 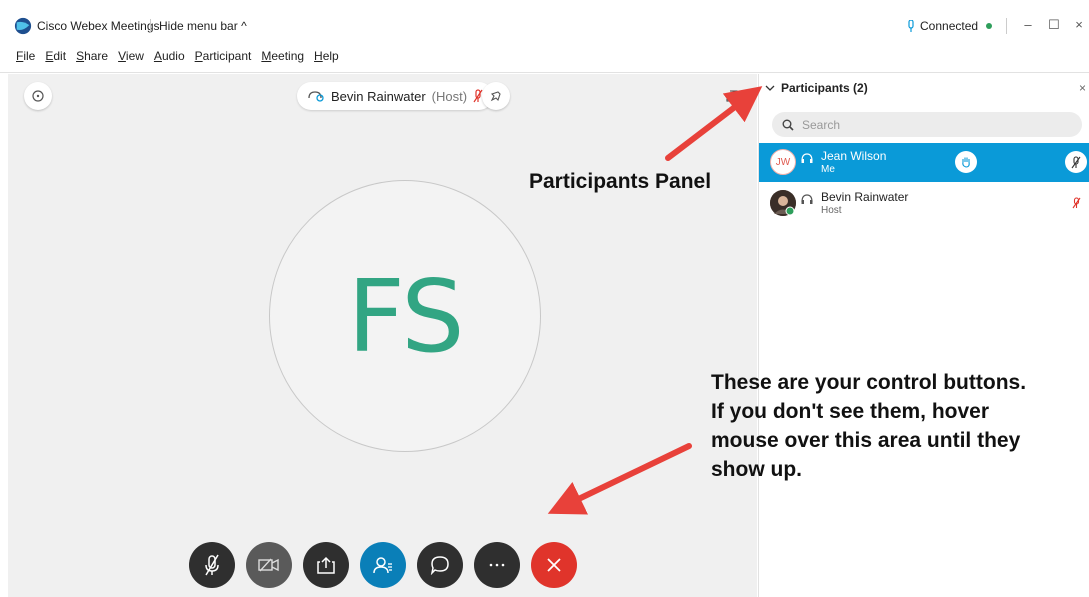 I want to click on menu-edit: Edit, so click(x=55, y=56).